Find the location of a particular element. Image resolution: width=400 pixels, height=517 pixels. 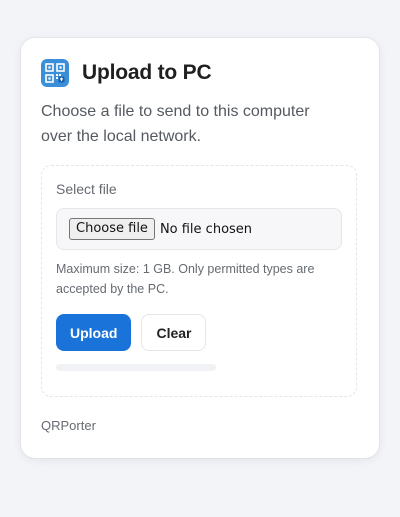

qr-code-upload-icon is located at coordinates (55, 73).